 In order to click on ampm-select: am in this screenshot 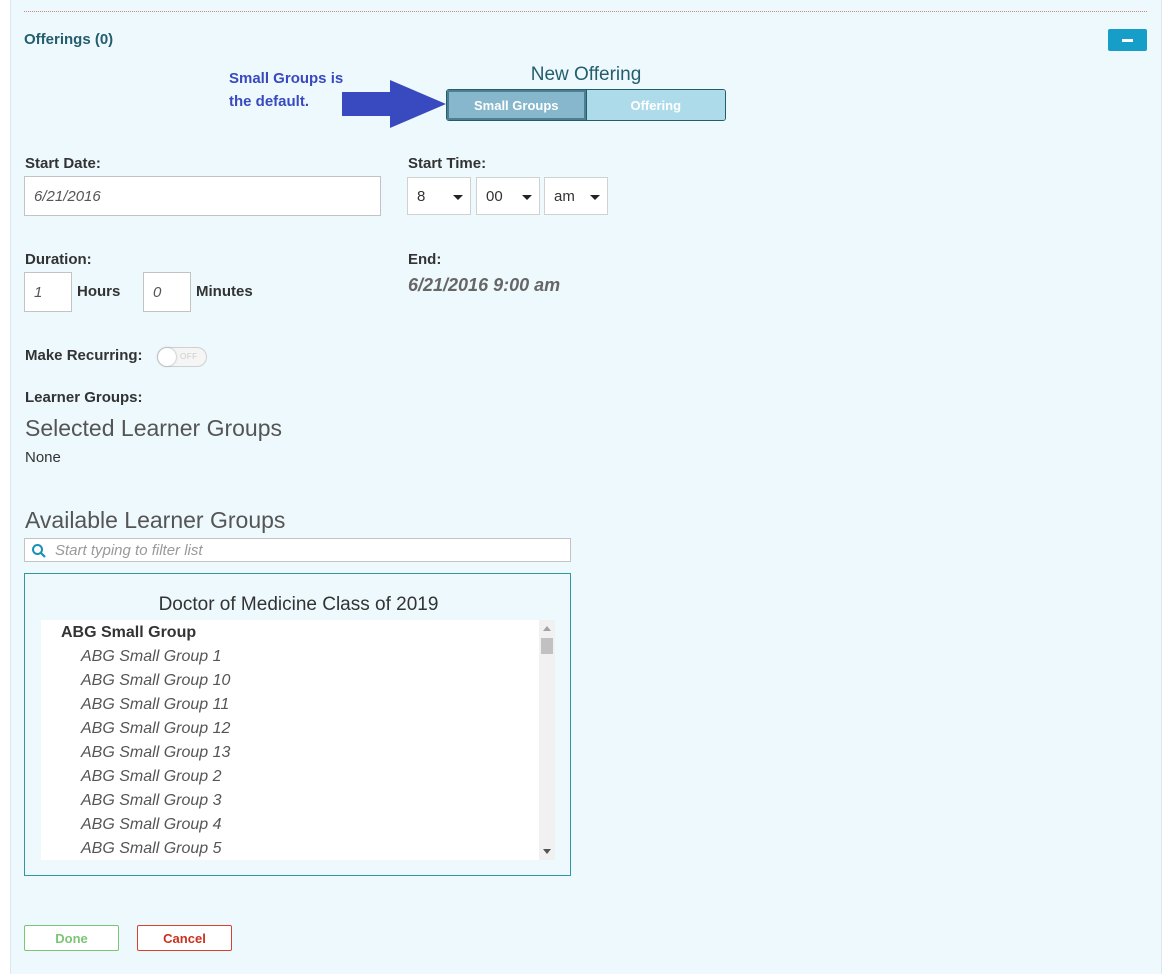, I will do `click(576, 196)`.